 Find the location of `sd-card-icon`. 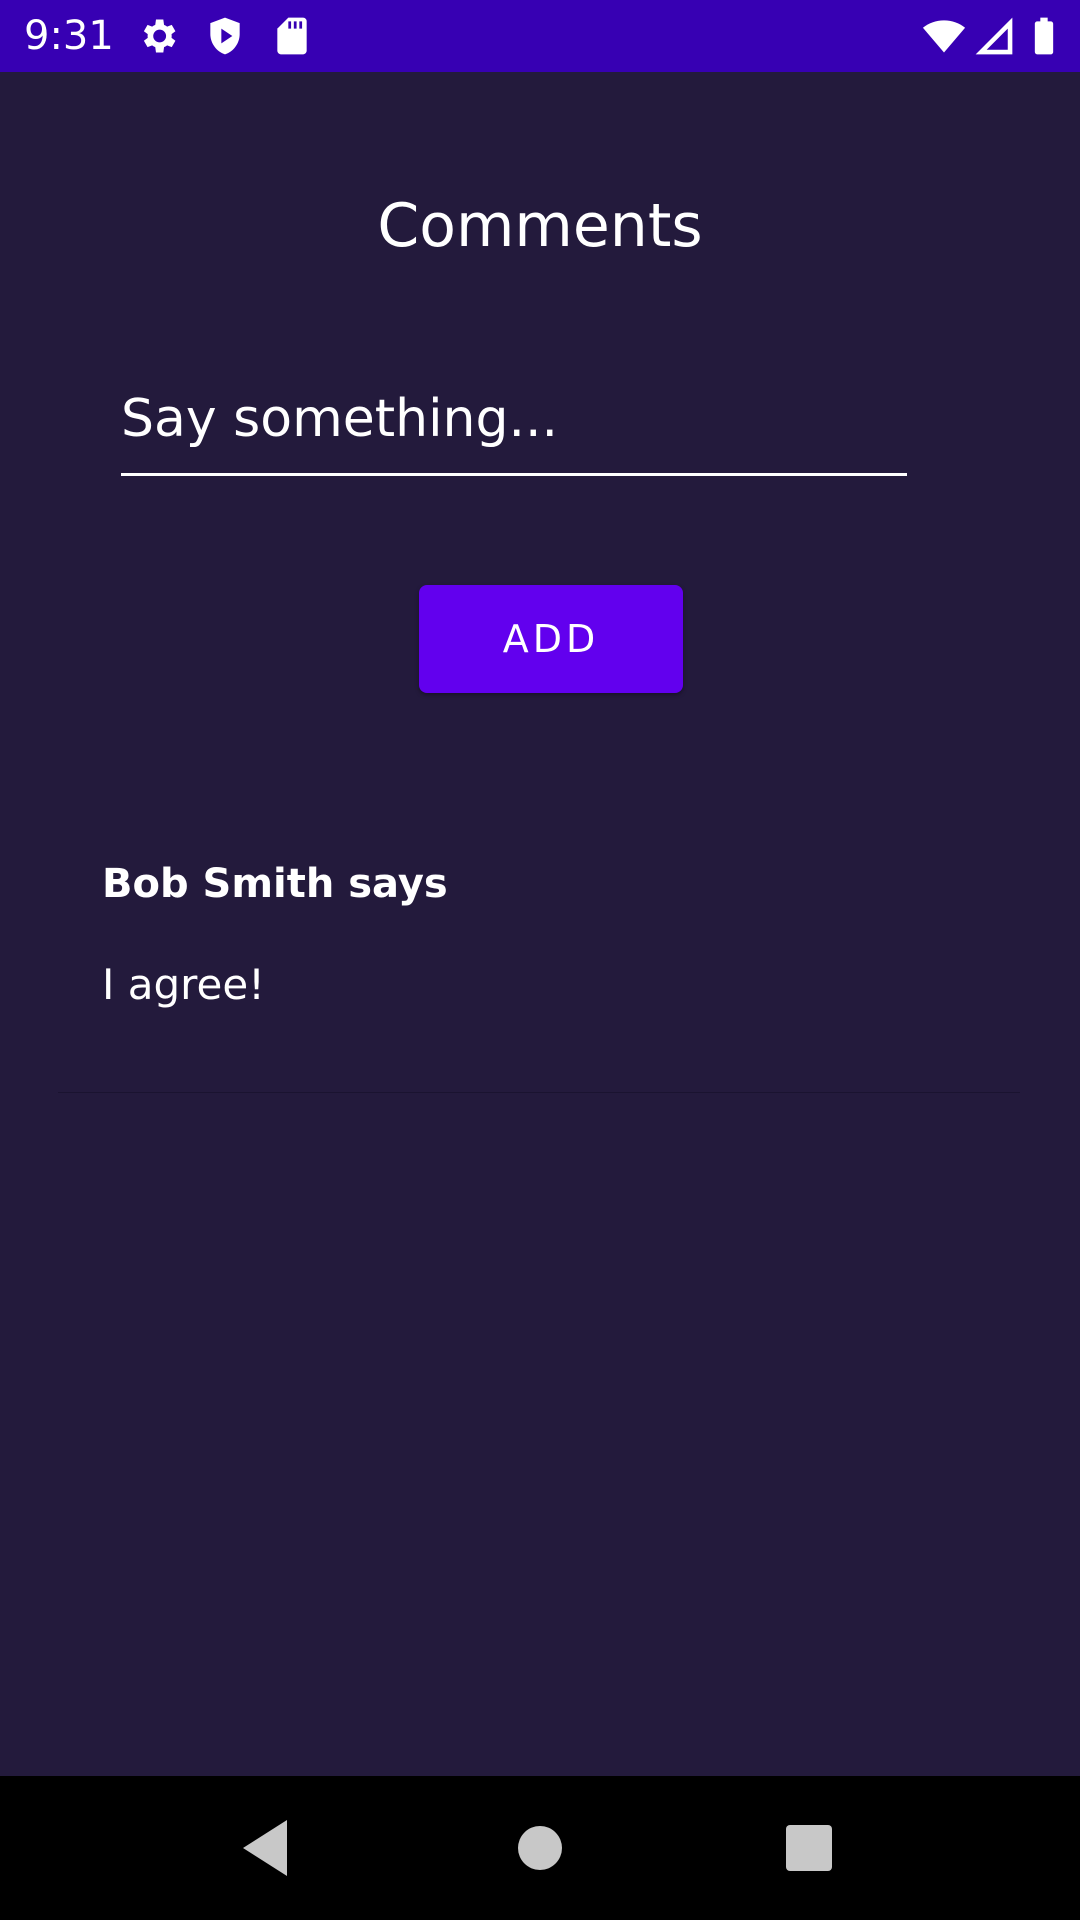

sd-card-icon is located at coordinates (292, 36).